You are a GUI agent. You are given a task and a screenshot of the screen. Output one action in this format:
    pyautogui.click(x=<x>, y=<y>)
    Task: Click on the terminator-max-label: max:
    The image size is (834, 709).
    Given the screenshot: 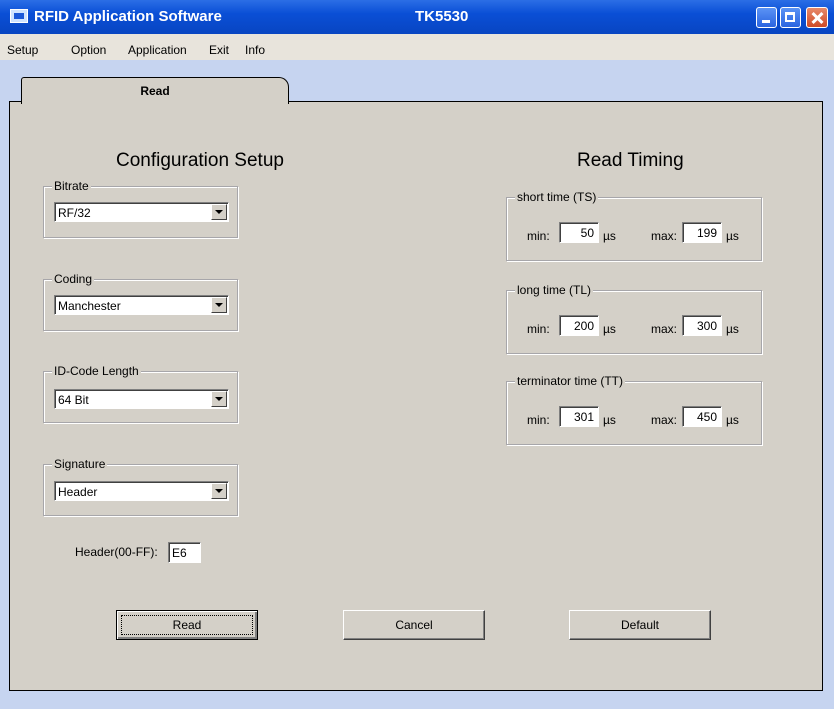 What is the action you would take?
    pyautogui.click(x=664, y=420)
    